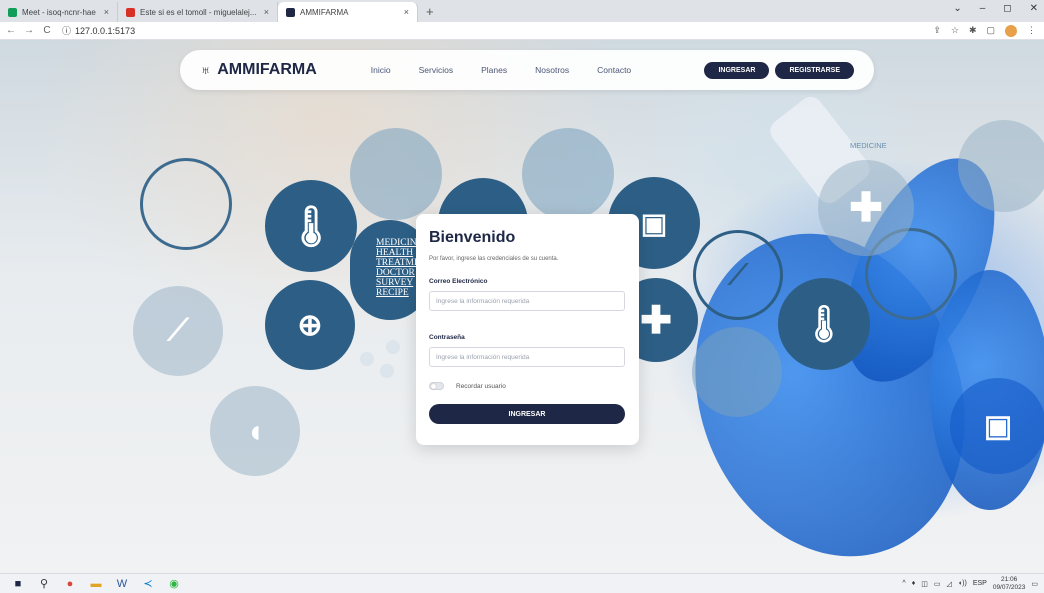  Describe the element at coordinates (290, 12) in the screenshot. I see `ammifarma-favicon` at that location.